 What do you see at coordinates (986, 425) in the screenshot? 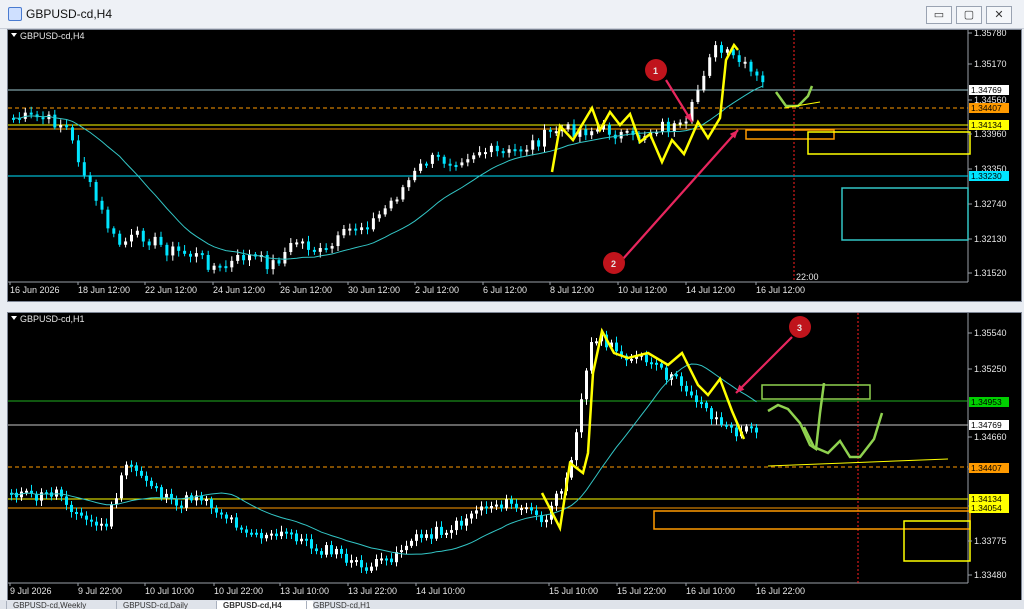
I see `price-marker-label: 1.34769` at bounding box center [986, 425].